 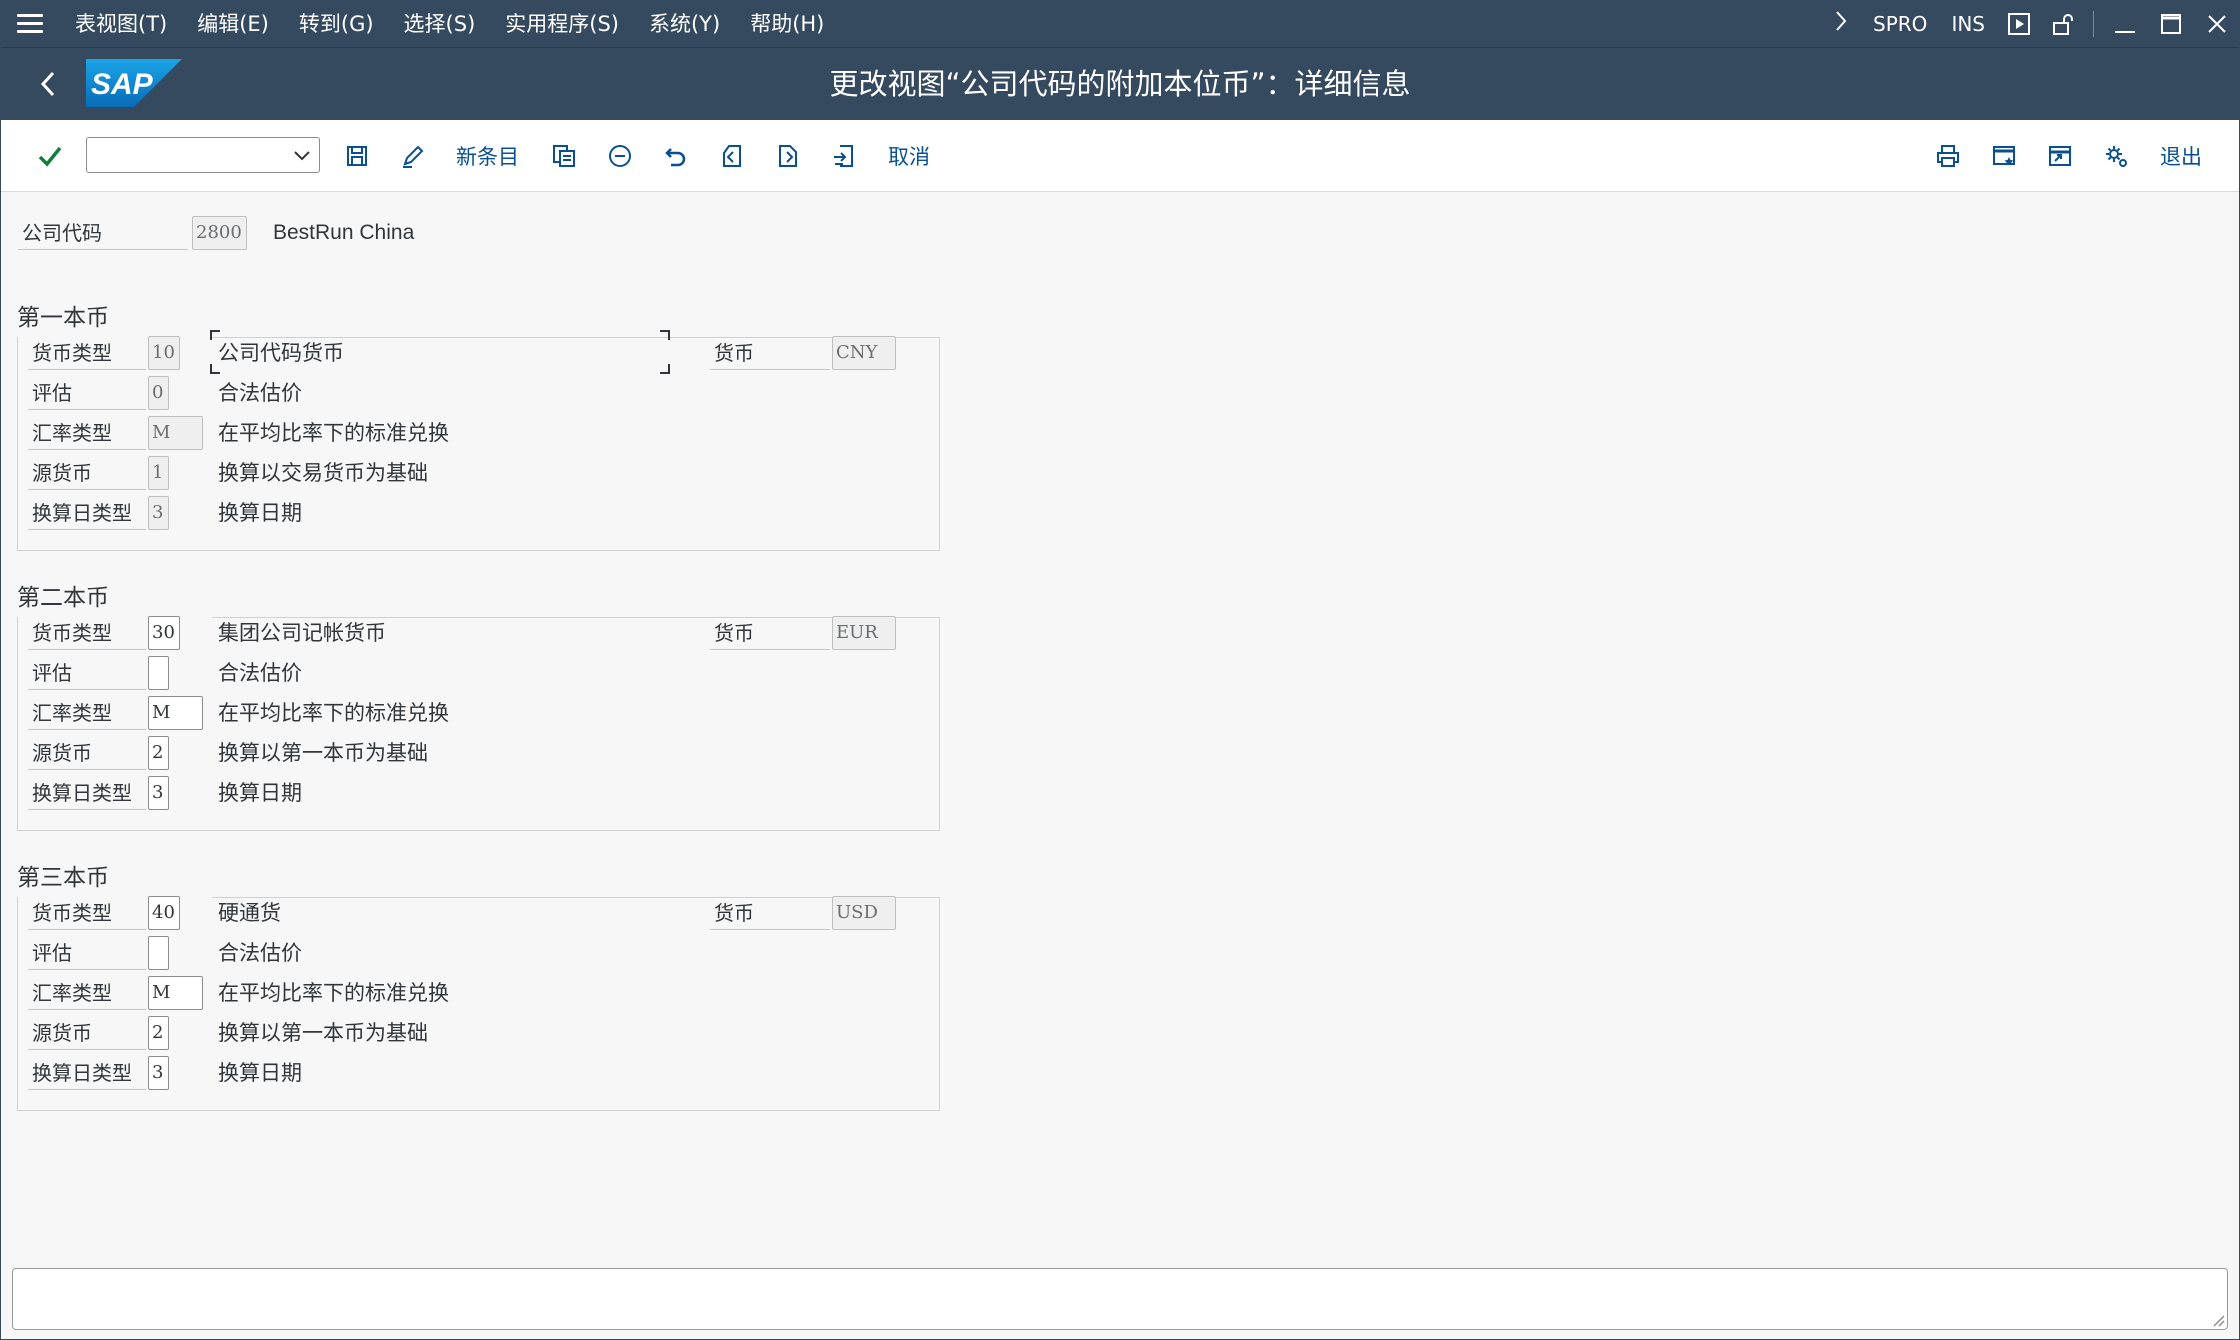 I want to click on settings-icon, so click(x=2116, y=156).